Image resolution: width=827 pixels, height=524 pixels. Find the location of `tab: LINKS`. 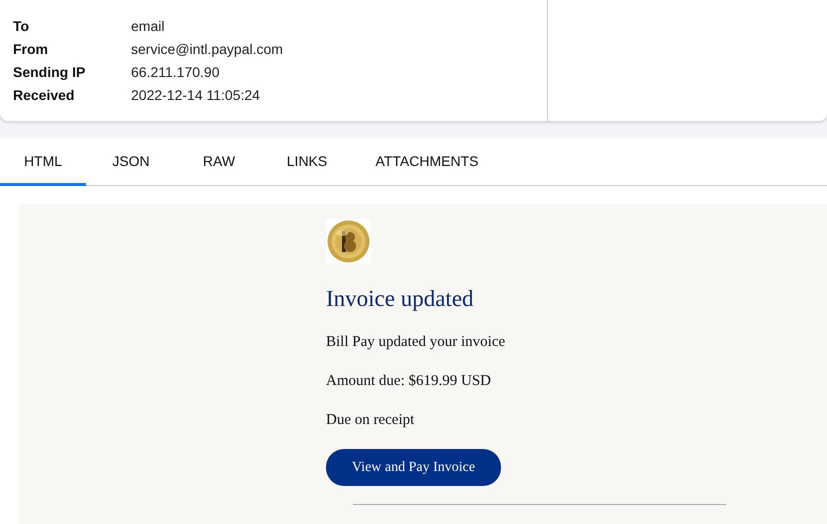

tab: LINKS is located at coordinates (307, 162).